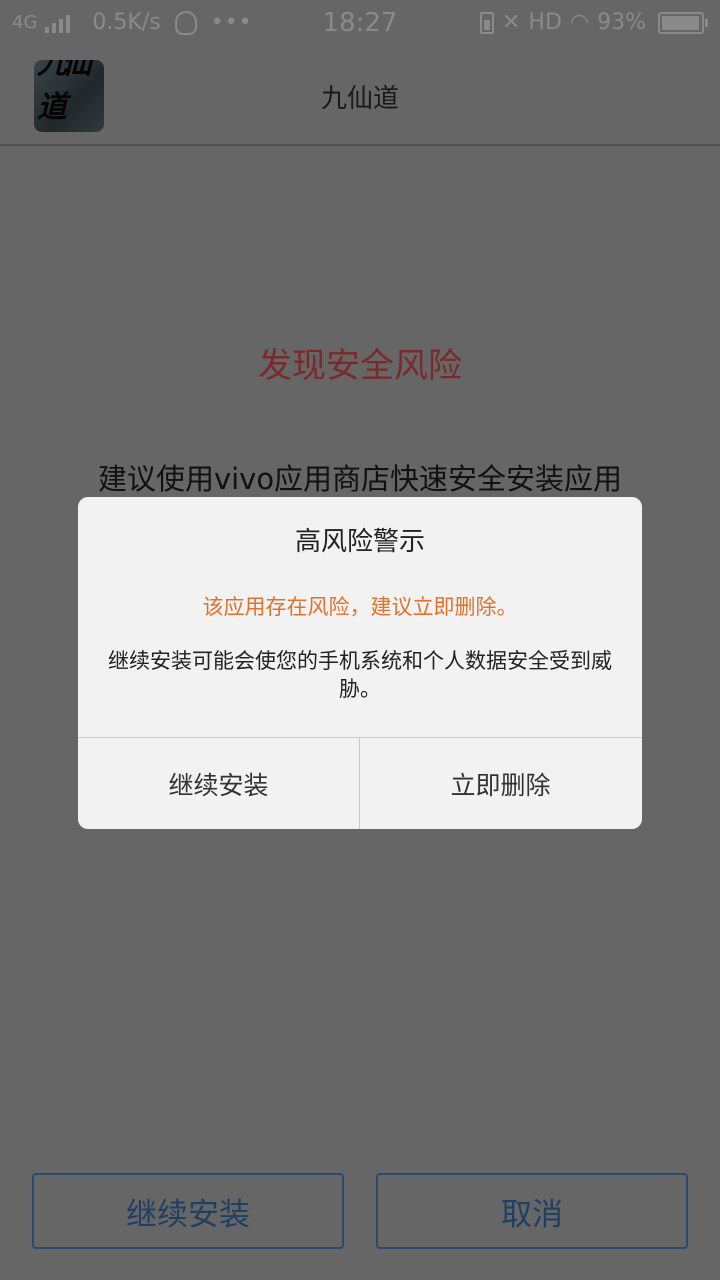 The height and width of the screenshot is (1280, 720). What do you see at coordinates (360, 607) in the screenshot?
I see `dialog-warning: 该应用存在风险，建议立即删除。` at bounding box center [360, 607].